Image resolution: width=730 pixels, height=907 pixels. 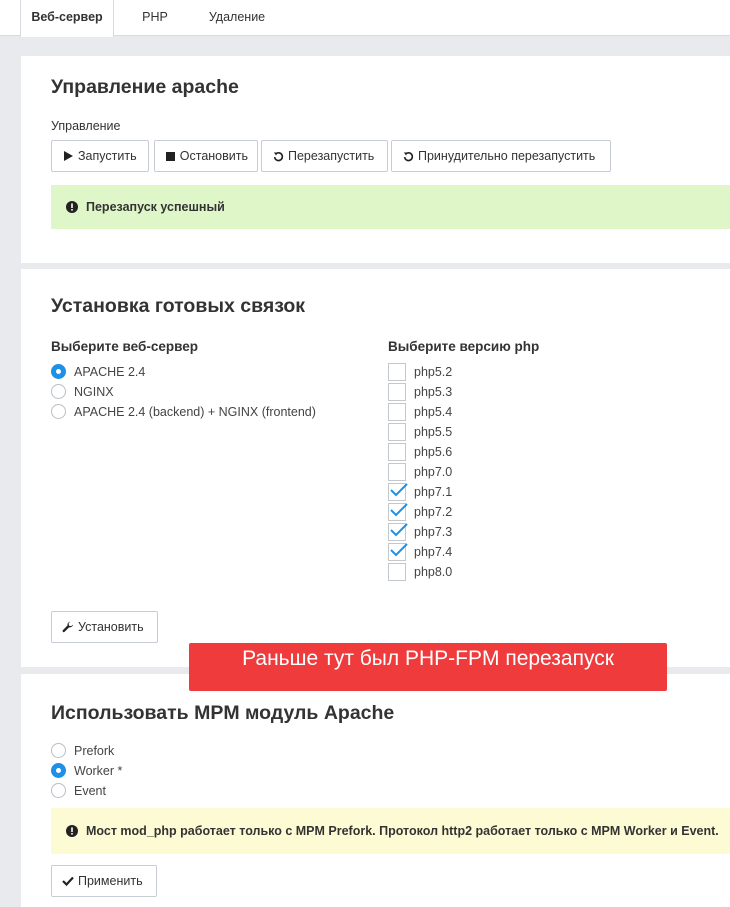 I want to click on tab-label: PHP, so click(x=155, y=17).